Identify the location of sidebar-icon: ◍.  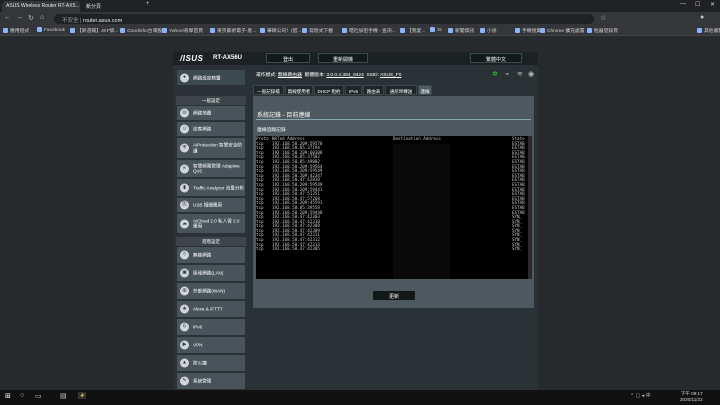
(184, 291).